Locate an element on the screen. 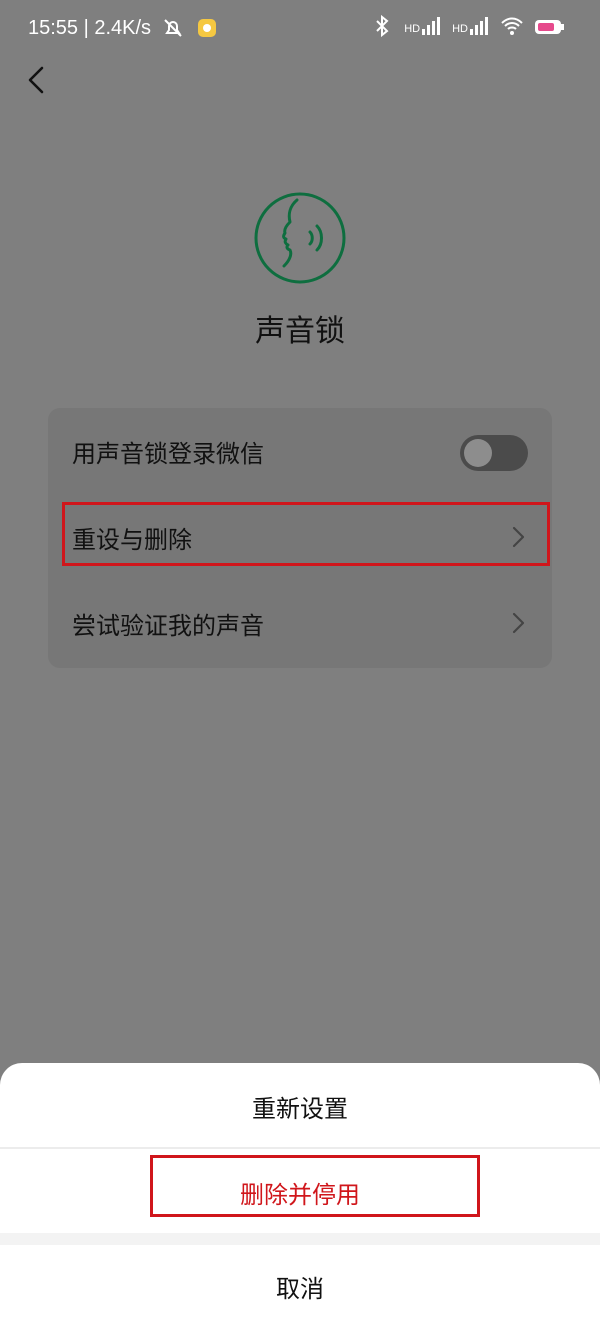 This screenshot has height=1333, width=600. hd-label-2: HD is located at coordinates (460, 29).